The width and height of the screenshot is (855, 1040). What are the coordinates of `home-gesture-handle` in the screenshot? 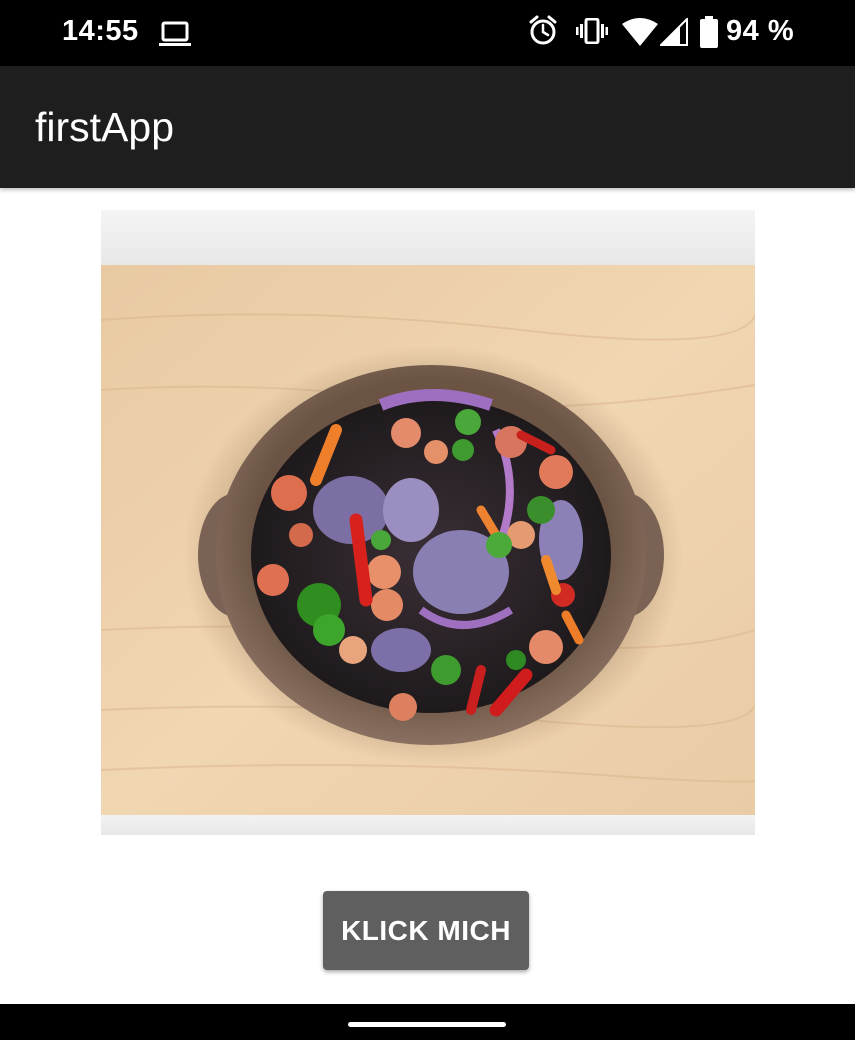 It's located at (427, 1024).